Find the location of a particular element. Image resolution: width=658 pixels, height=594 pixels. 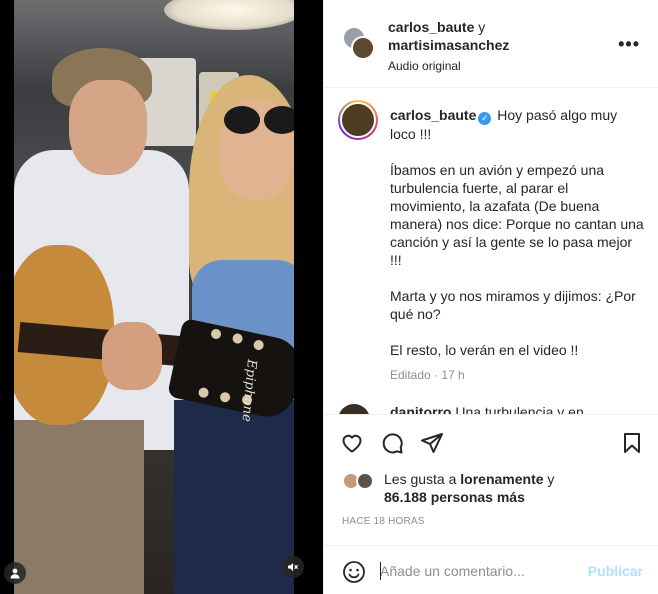

sunglasses is located at coordinates (259, 120).